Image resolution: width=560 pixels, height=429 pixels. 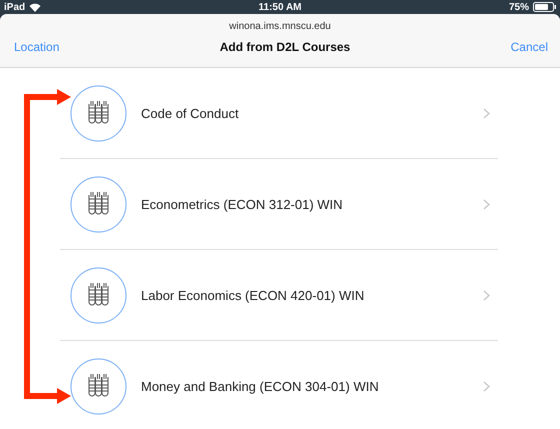 I want to click on course-name: Econometrics (ECON 312-01) WIN, so click(x=242, y=204).